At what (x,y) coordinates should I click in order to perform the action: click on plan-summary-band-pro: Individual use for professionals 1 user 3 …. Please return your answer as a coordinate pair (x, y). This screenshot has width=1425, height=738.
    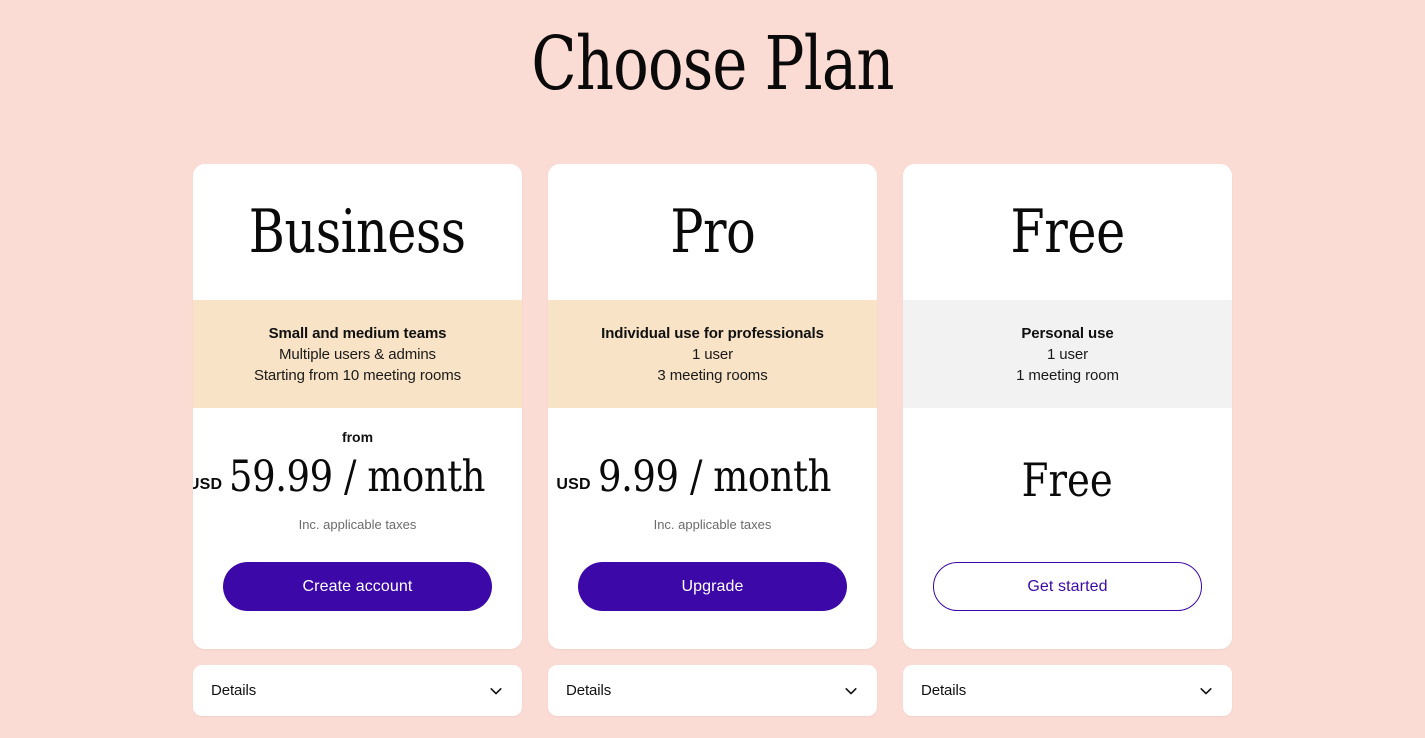
    Looking at the image, I should click on (712, 354).